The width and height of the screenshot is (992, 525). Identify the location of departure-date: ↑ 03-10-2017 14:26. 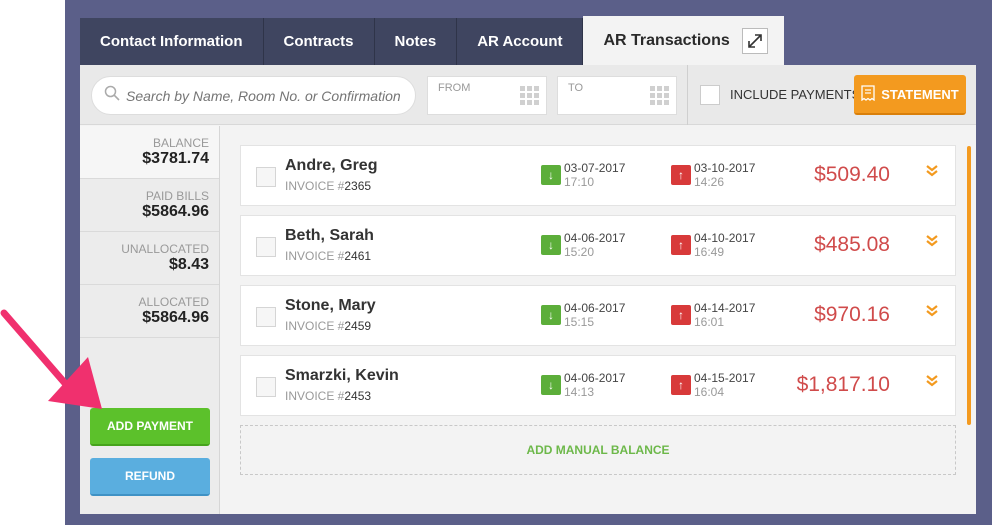
(713, 175).